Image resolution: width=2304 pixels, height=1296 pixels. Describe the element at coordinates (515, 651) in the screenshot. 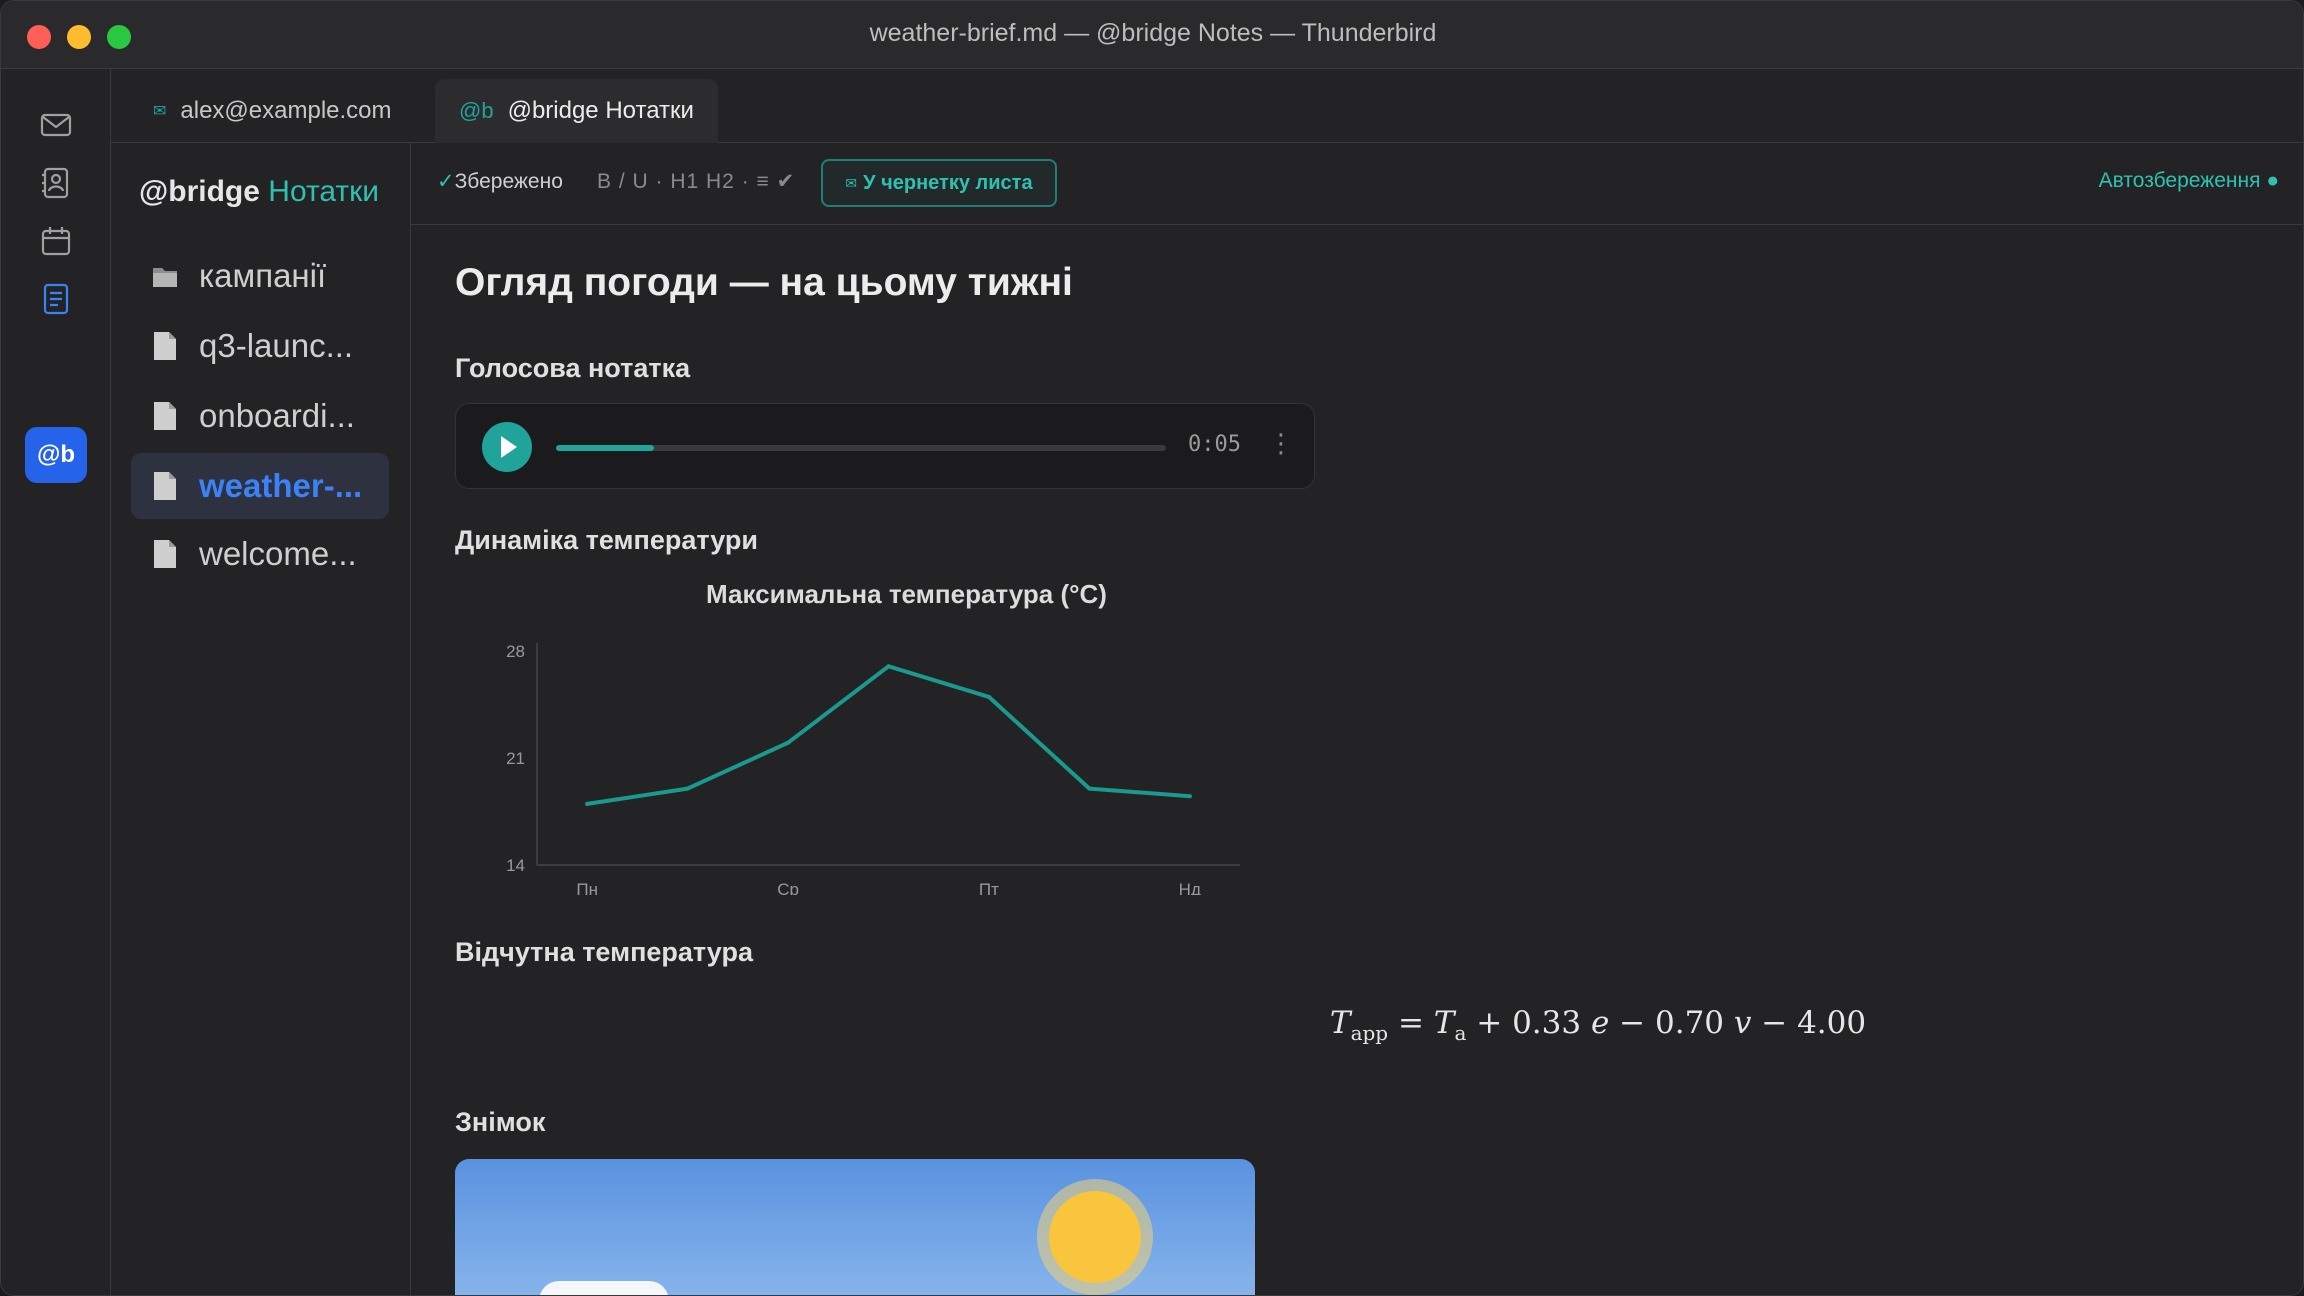

I see `y-tick-label: 28` at that location.